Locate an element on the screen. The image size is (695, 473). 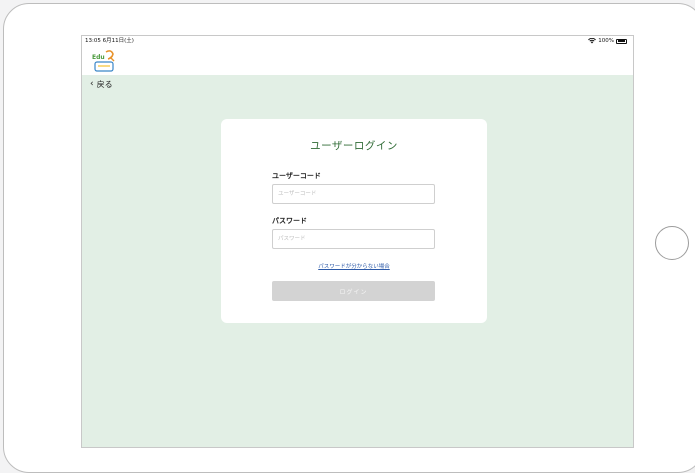
password-label: パスワード is located at coordinates (289, 221).